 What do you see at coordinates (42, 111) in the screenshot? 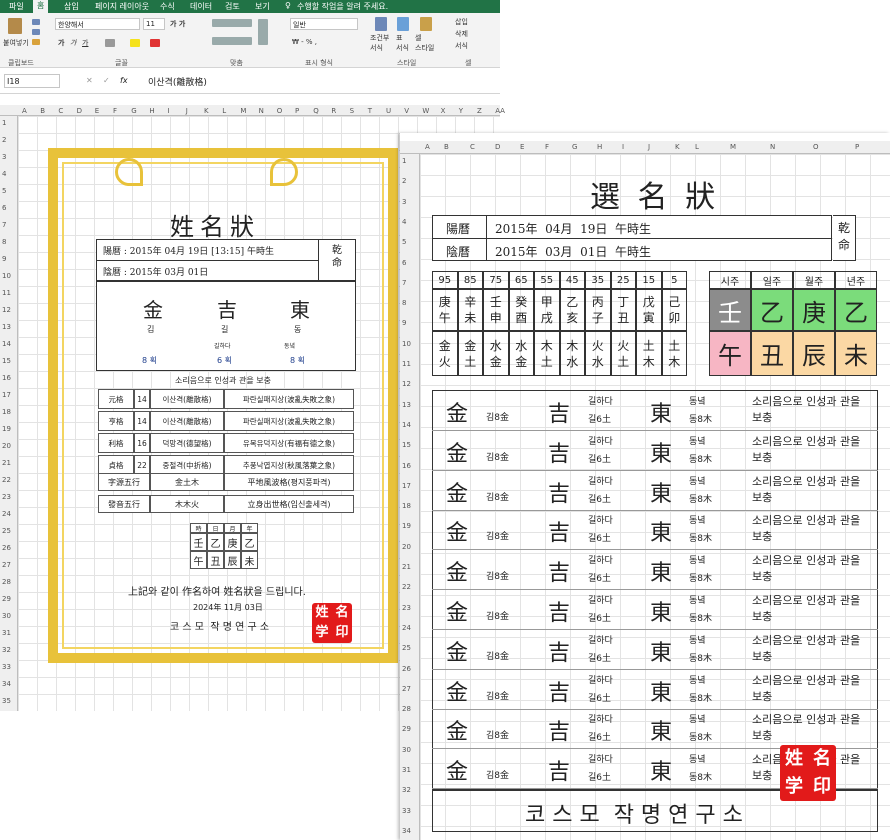
I see `column-header: B` at bounding box center [42, 111].